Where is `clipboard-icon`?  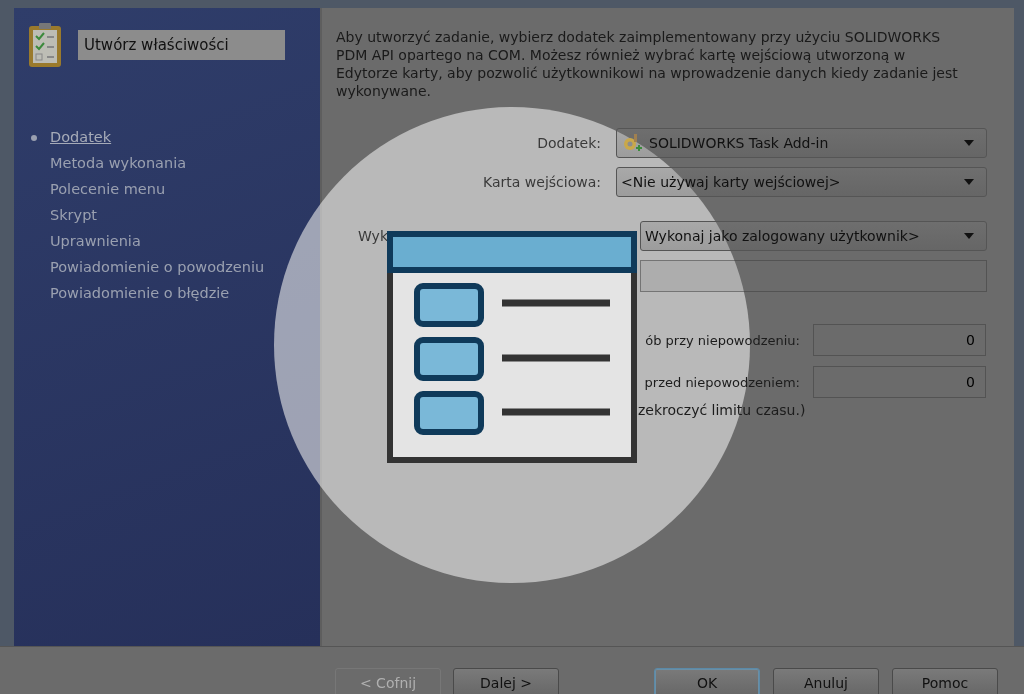
clipboard-icon is located at coordinates (45, 45).